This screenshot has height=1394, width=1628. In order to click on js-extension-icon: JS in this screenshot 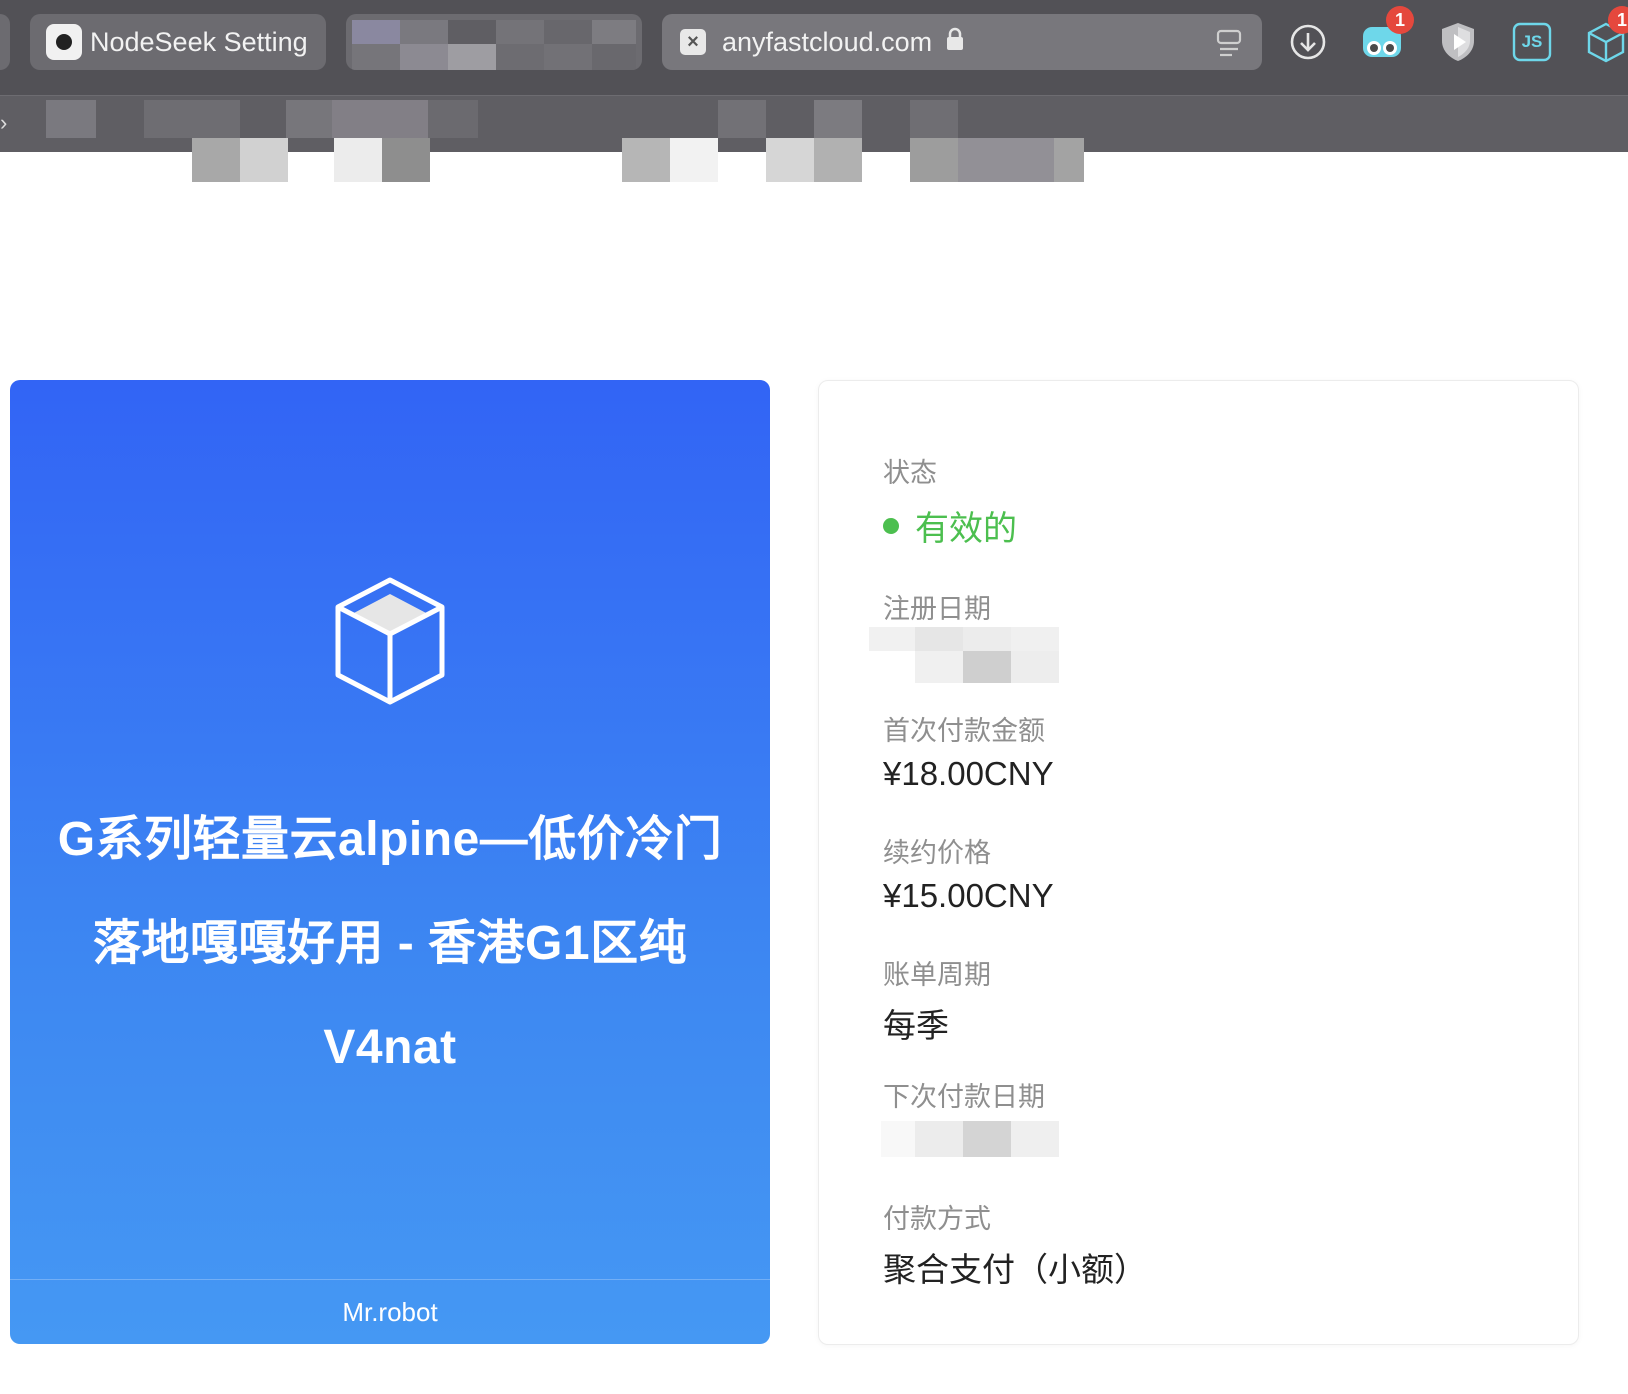, I will do `click(1532, 42)`.